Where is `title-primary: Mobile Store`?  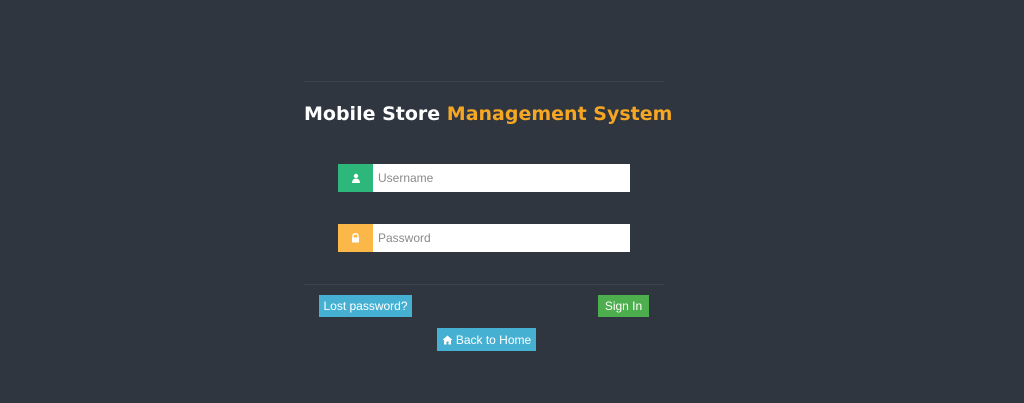
title-primary: Mobile Store is located at coordinates (372, 114).